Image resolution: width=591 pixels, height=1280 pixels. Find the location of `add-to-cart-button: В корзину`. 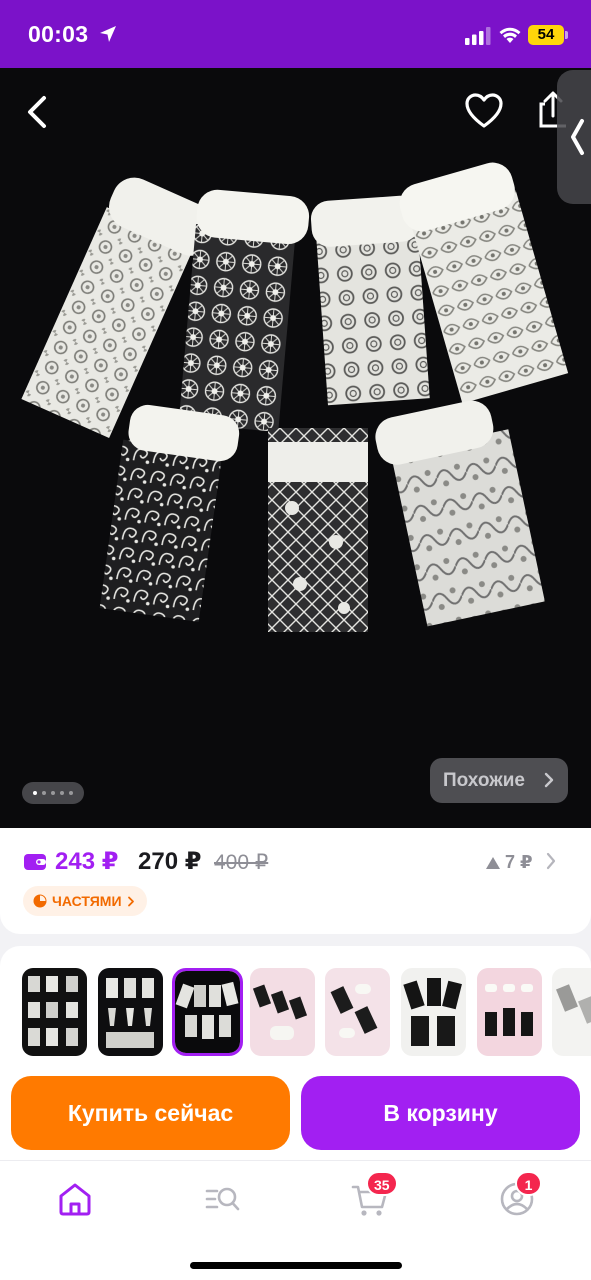

add-to-cart-button: В корзину is located at coordinates (440, 1113).